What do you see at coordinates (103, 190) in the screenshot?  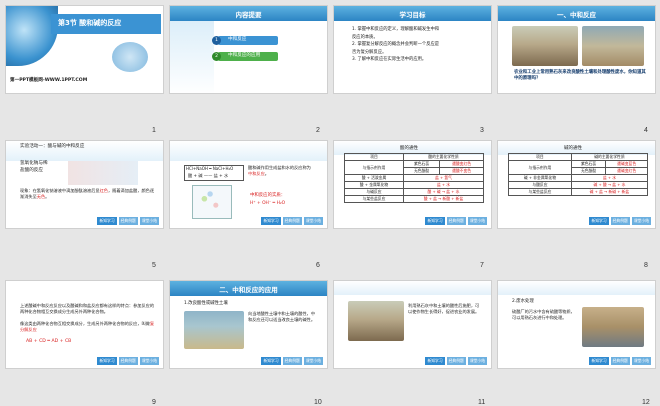 I see `observation-red: 红色` at bounding box center [103, 190].